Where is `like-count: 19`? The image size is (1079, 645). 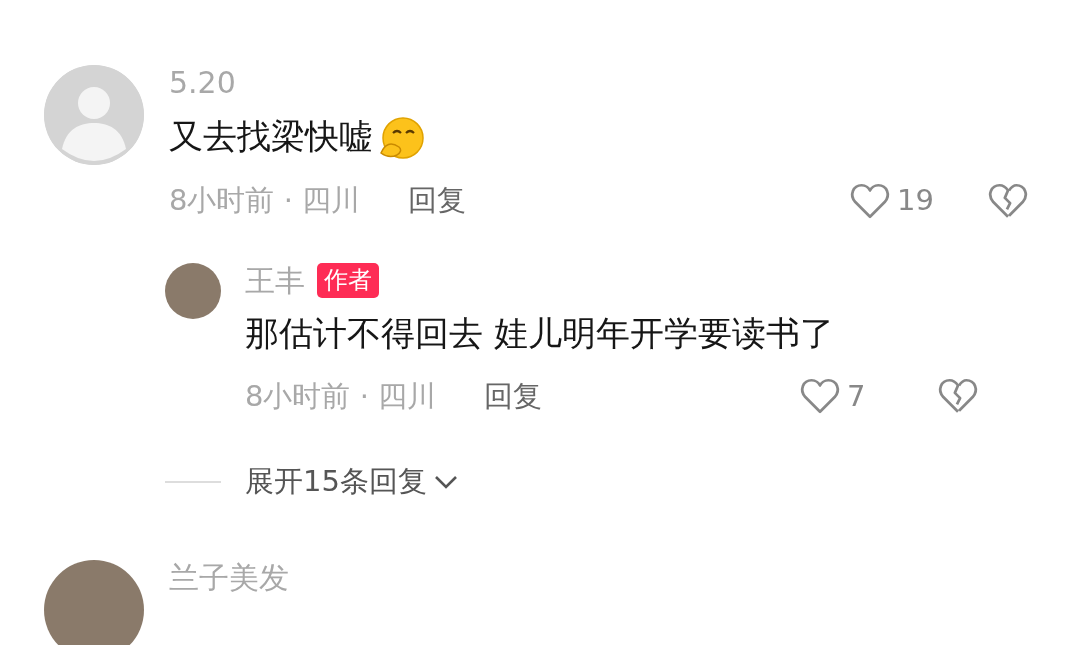
like-count: 19 is located at coordinates (916, 200).